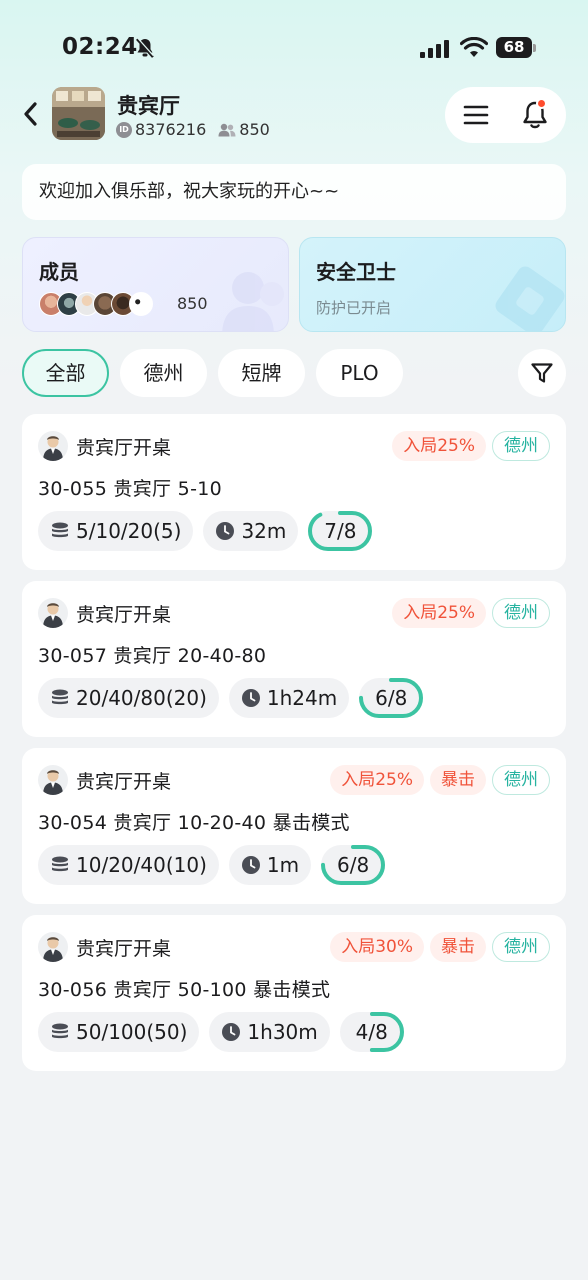 This screenshot has height=1280, width=588. I want to click on seats-value: 4/8, so click(371, 1032).